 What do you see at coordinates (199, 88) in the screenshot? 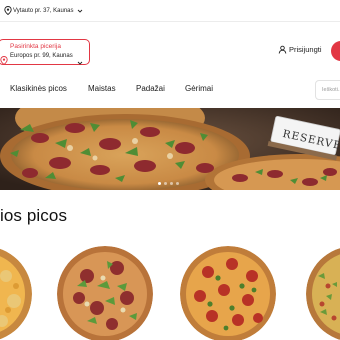
I see `tab-gerimai: Gėrimai` at bounding box center [199, 88].